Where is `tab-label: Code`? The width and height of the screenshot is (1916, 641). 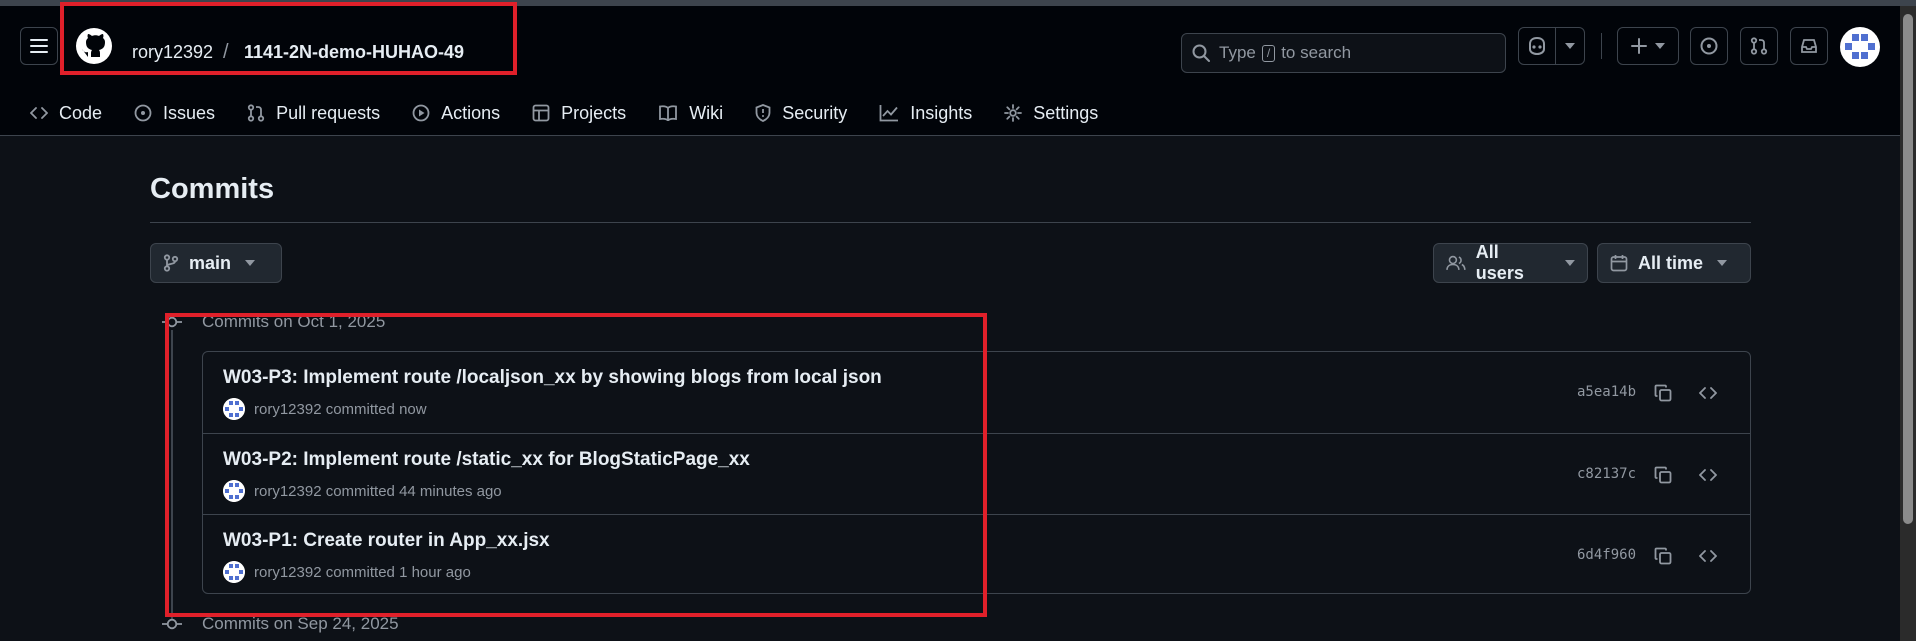 tab-label: Code is located at coordinates (81, 112).